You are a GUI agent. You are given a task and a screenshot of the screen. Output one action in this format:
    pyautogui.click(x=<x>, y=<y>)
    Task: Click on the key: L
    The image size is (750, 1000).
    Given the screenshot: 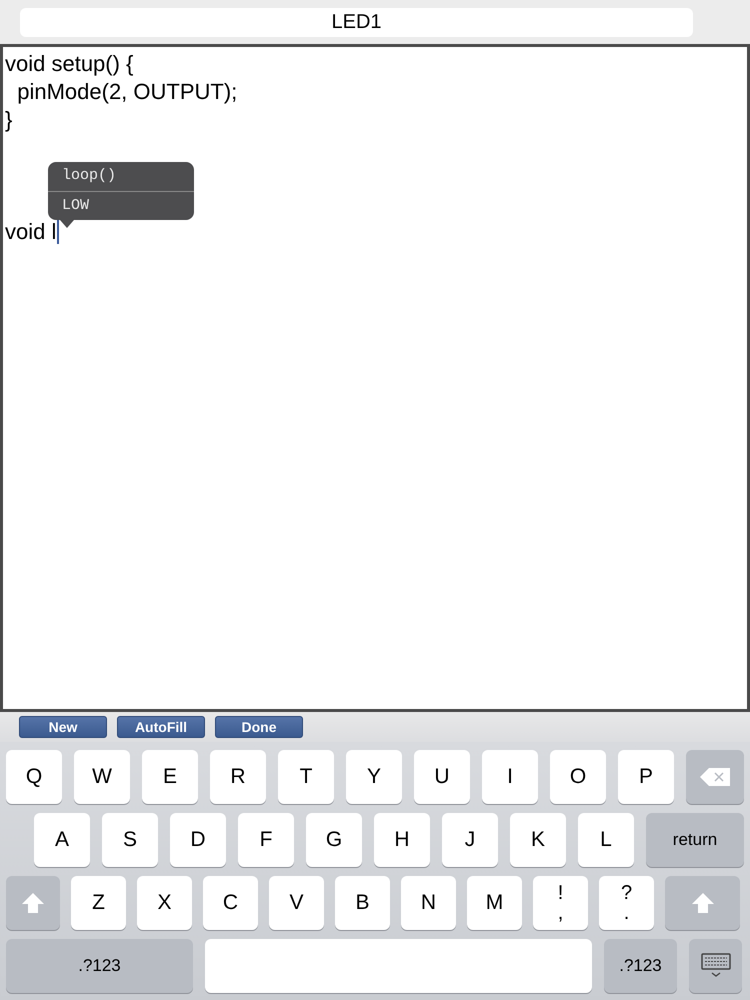 What is the action you would take?
    pyautogui.click(x=606, y=840)
    